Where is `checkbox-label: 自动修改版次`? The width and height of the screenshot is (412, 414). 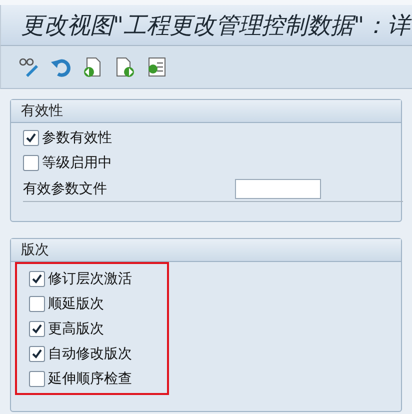
checkbox-label: 自动修改版次 is located at coordinates (90, 354).